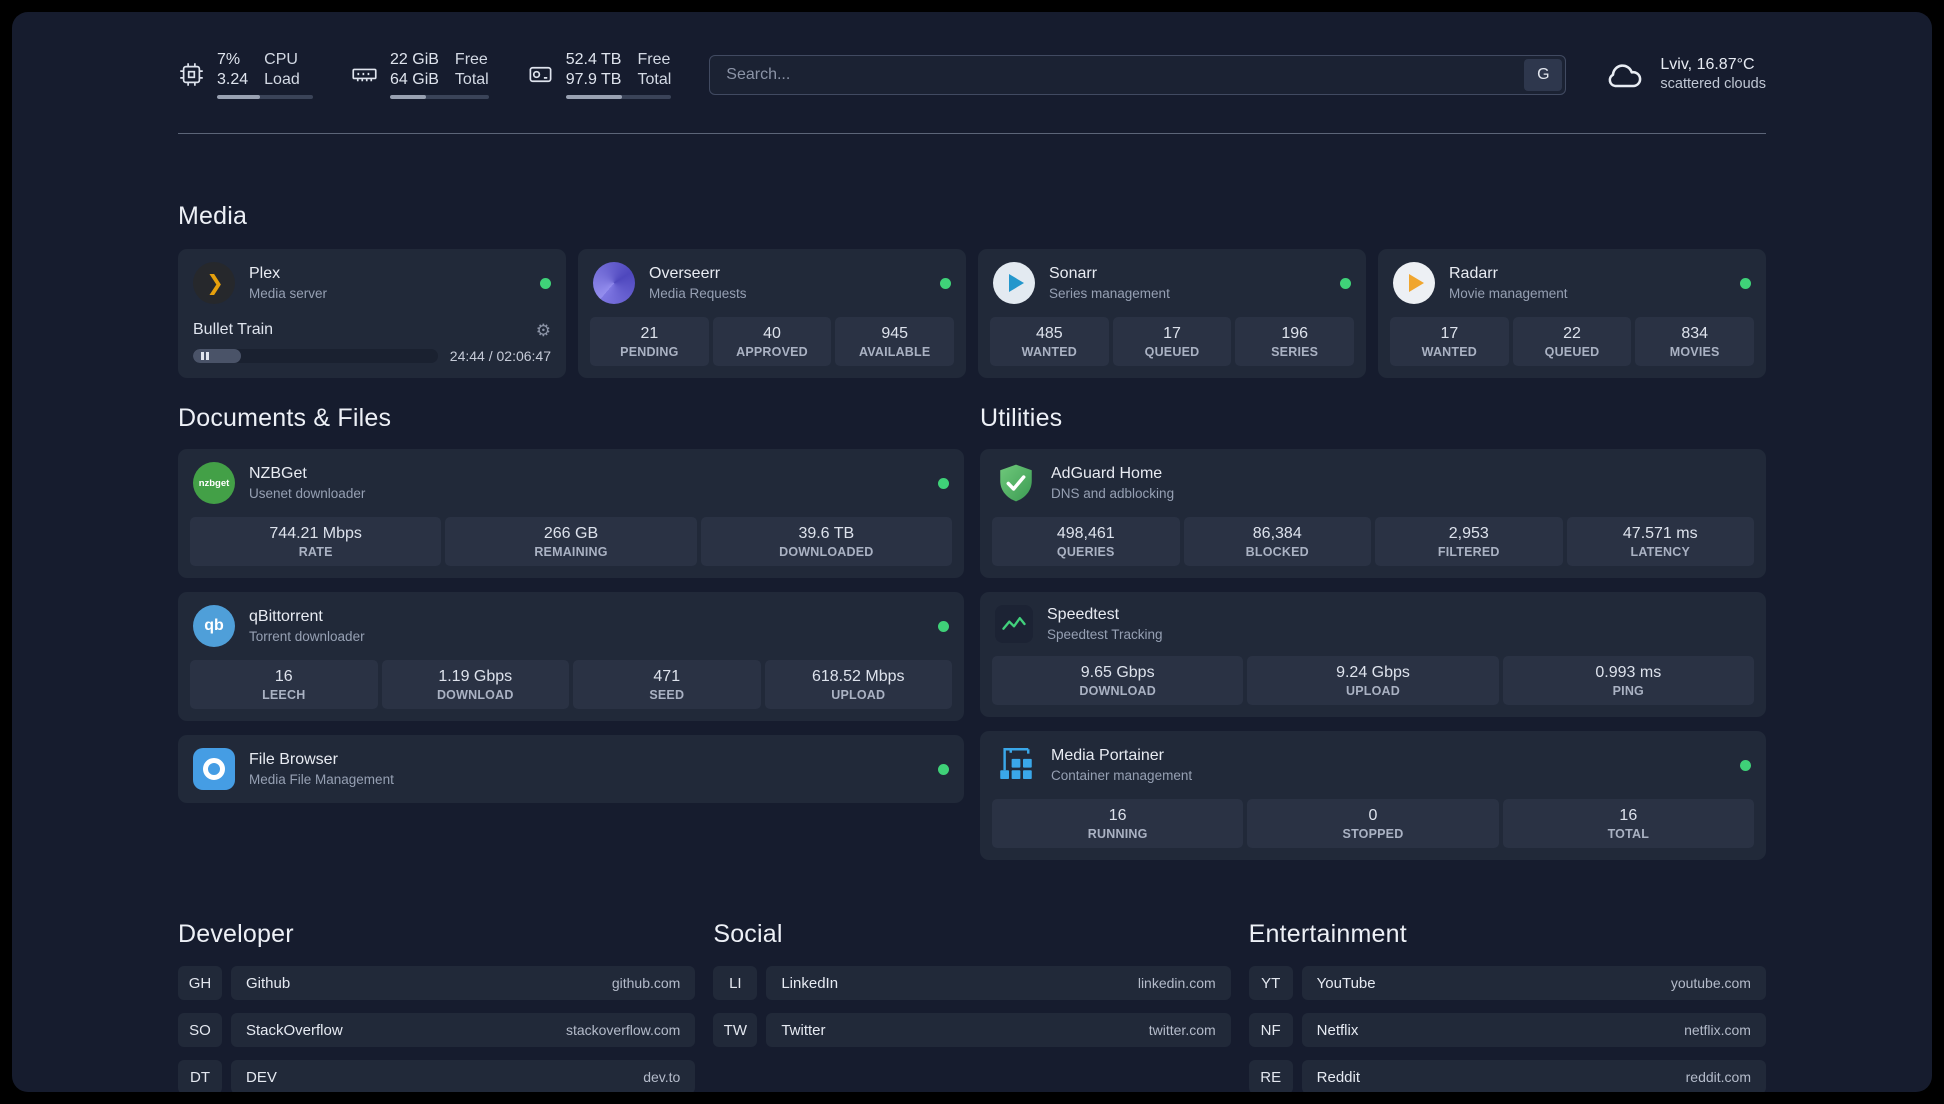  What do you see at coordinates (1508, 293) in the screenshot?
I see `service-description: Movie management` at bounding box center [1508, 293].